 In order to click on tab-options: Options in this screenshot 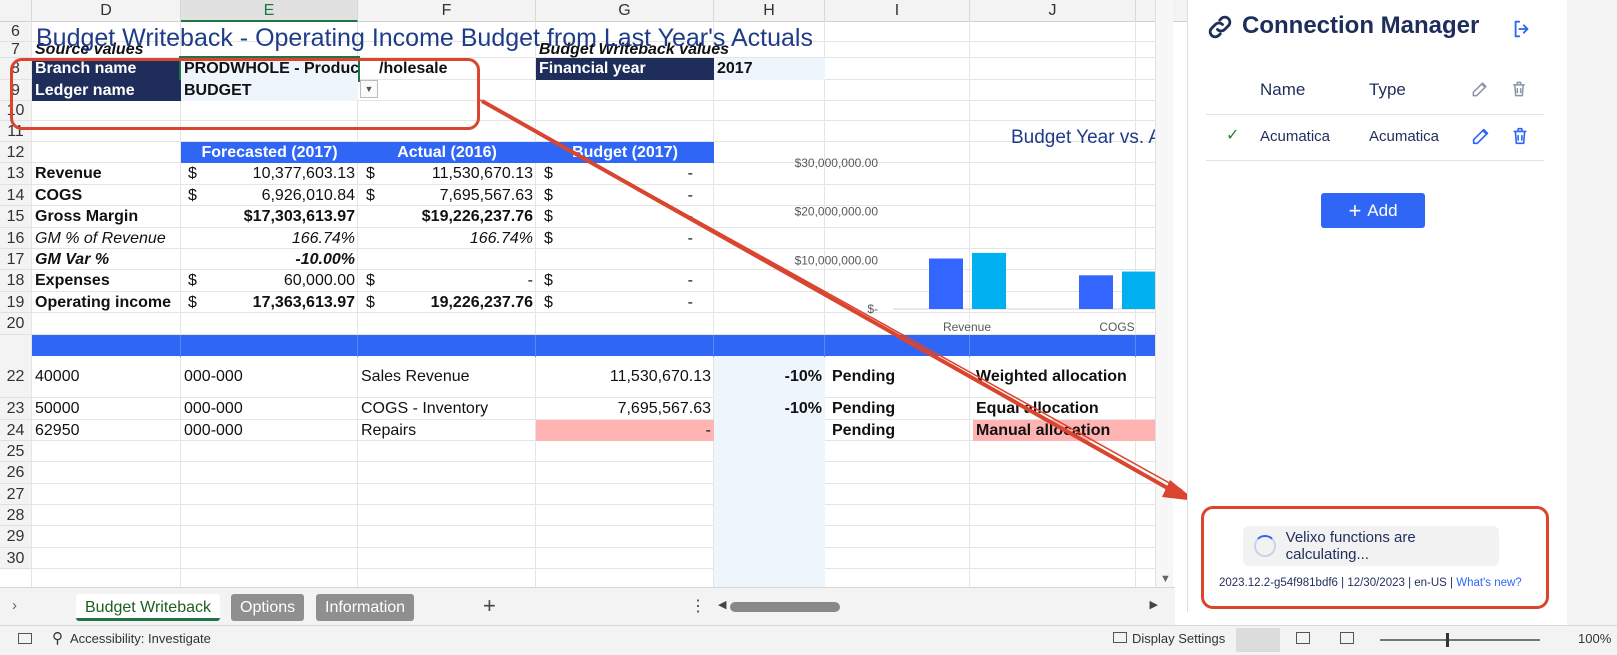, I will do `click(268, 607)`.